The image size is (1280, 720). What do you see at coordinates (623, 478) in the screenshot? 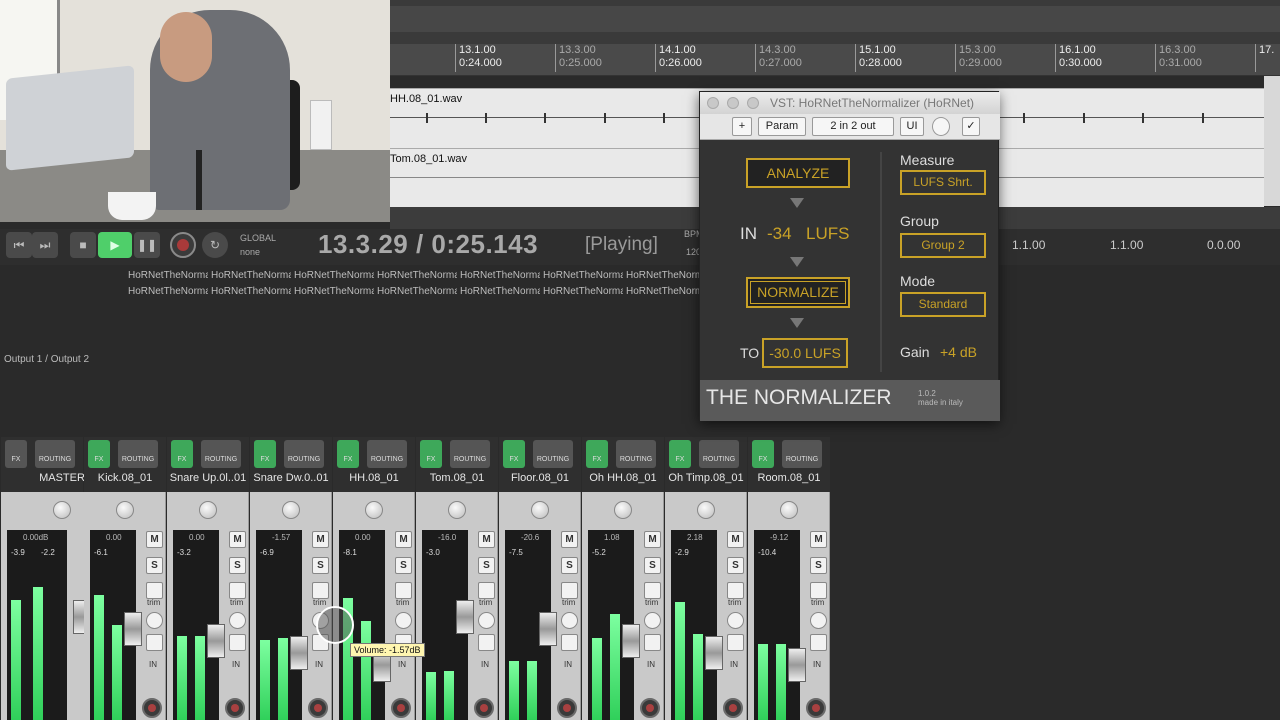
I see `channel-name: Oh HH.08_01` at bounding box center [623, 478].